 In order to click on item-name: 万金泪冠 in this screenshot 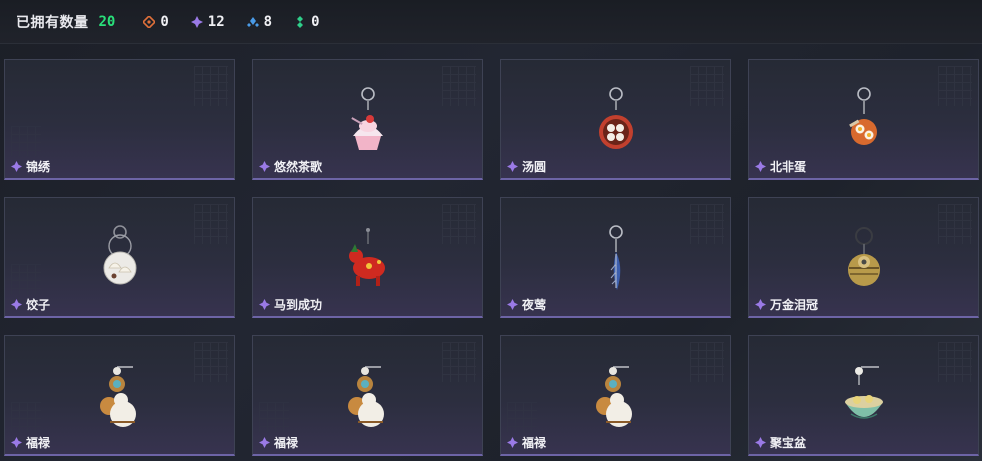, I will do `click(794, 305)`.